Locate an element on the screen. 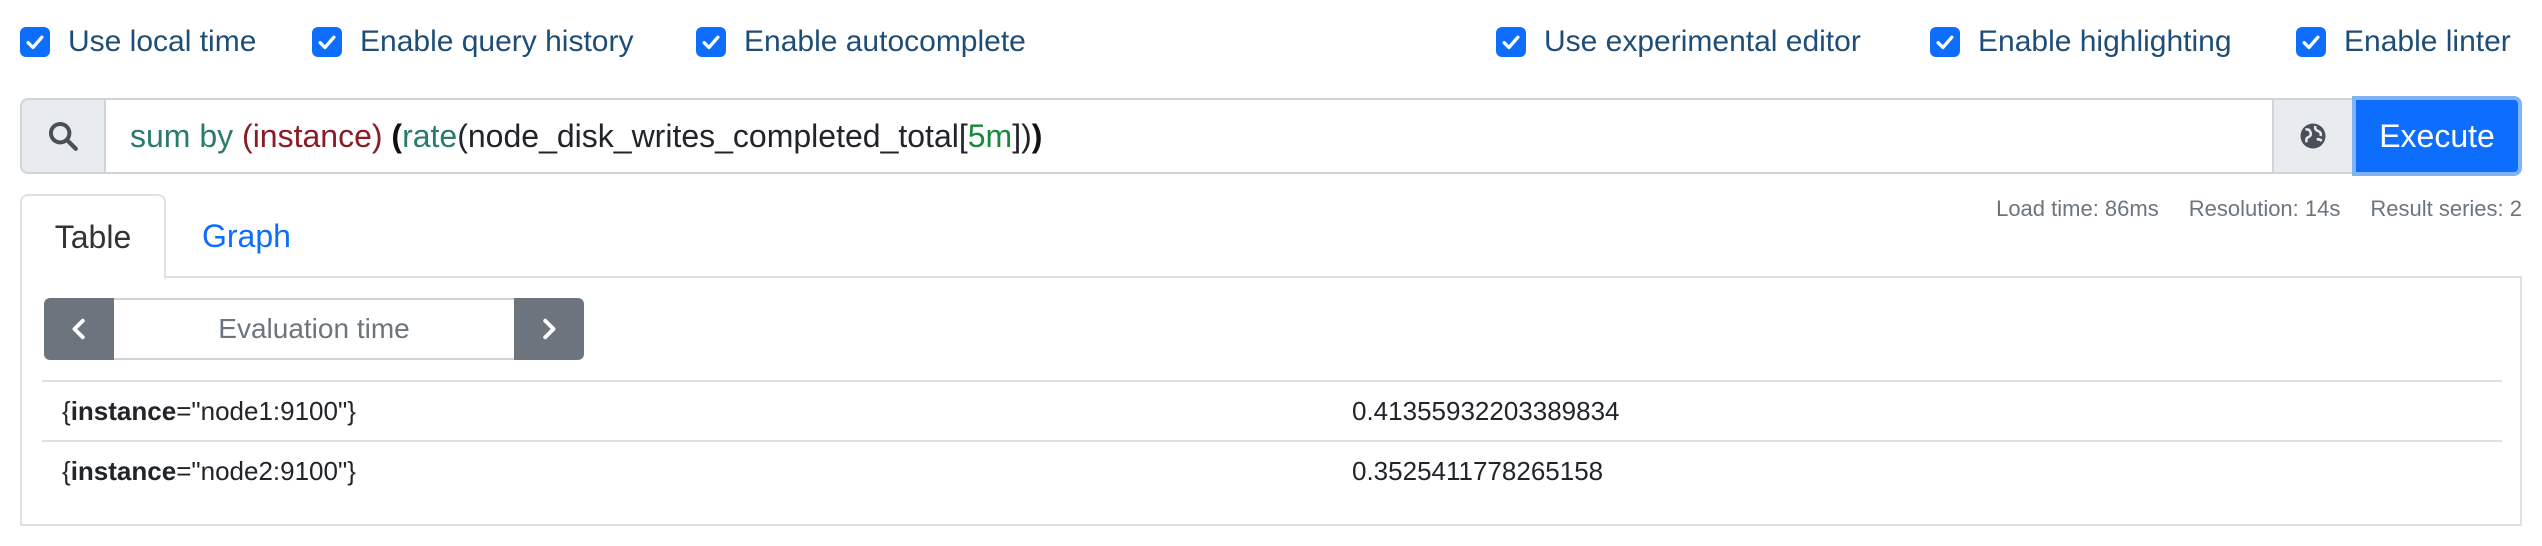  enable-query-history-option: Enable query history is located at coordinates (473, 42).